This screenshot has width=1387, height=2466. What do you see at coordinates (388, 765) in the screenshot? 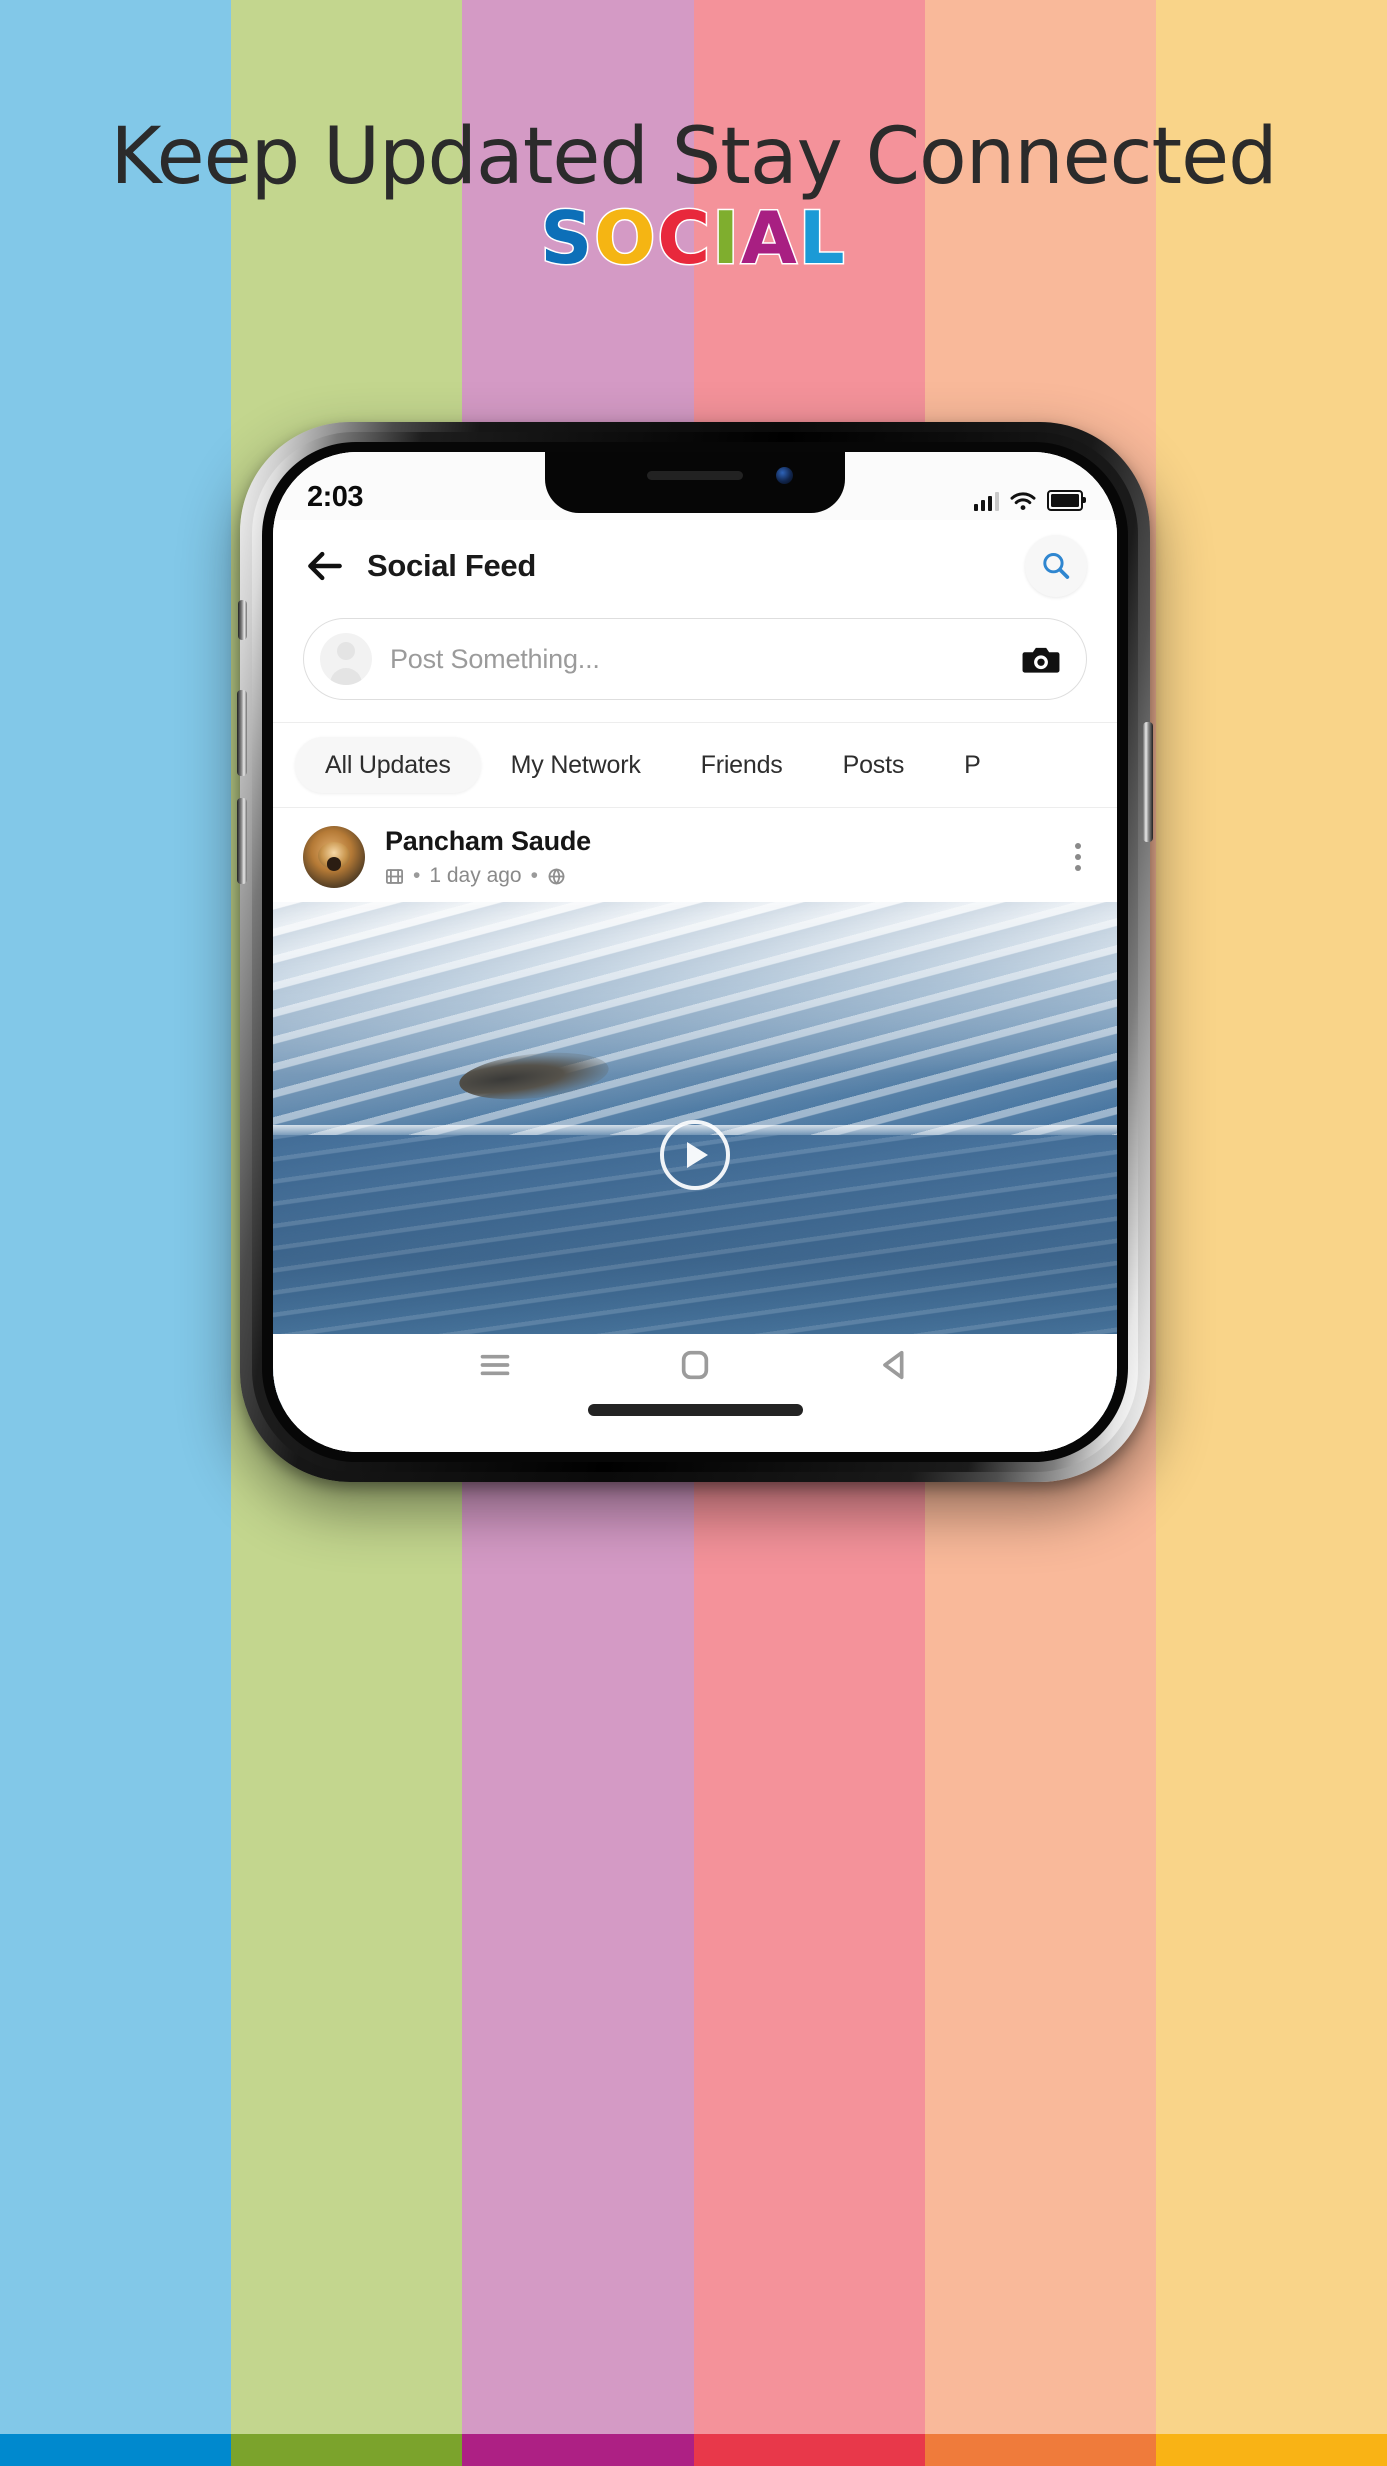
I see `tab-all-updates: All Updates` at bounding box center [388, 765].